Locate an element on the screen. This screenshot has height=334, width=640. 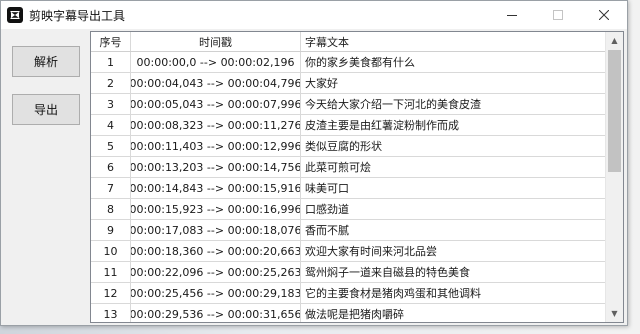
row-subtitle-text: 大家好 is located at coordinates (453, 83).